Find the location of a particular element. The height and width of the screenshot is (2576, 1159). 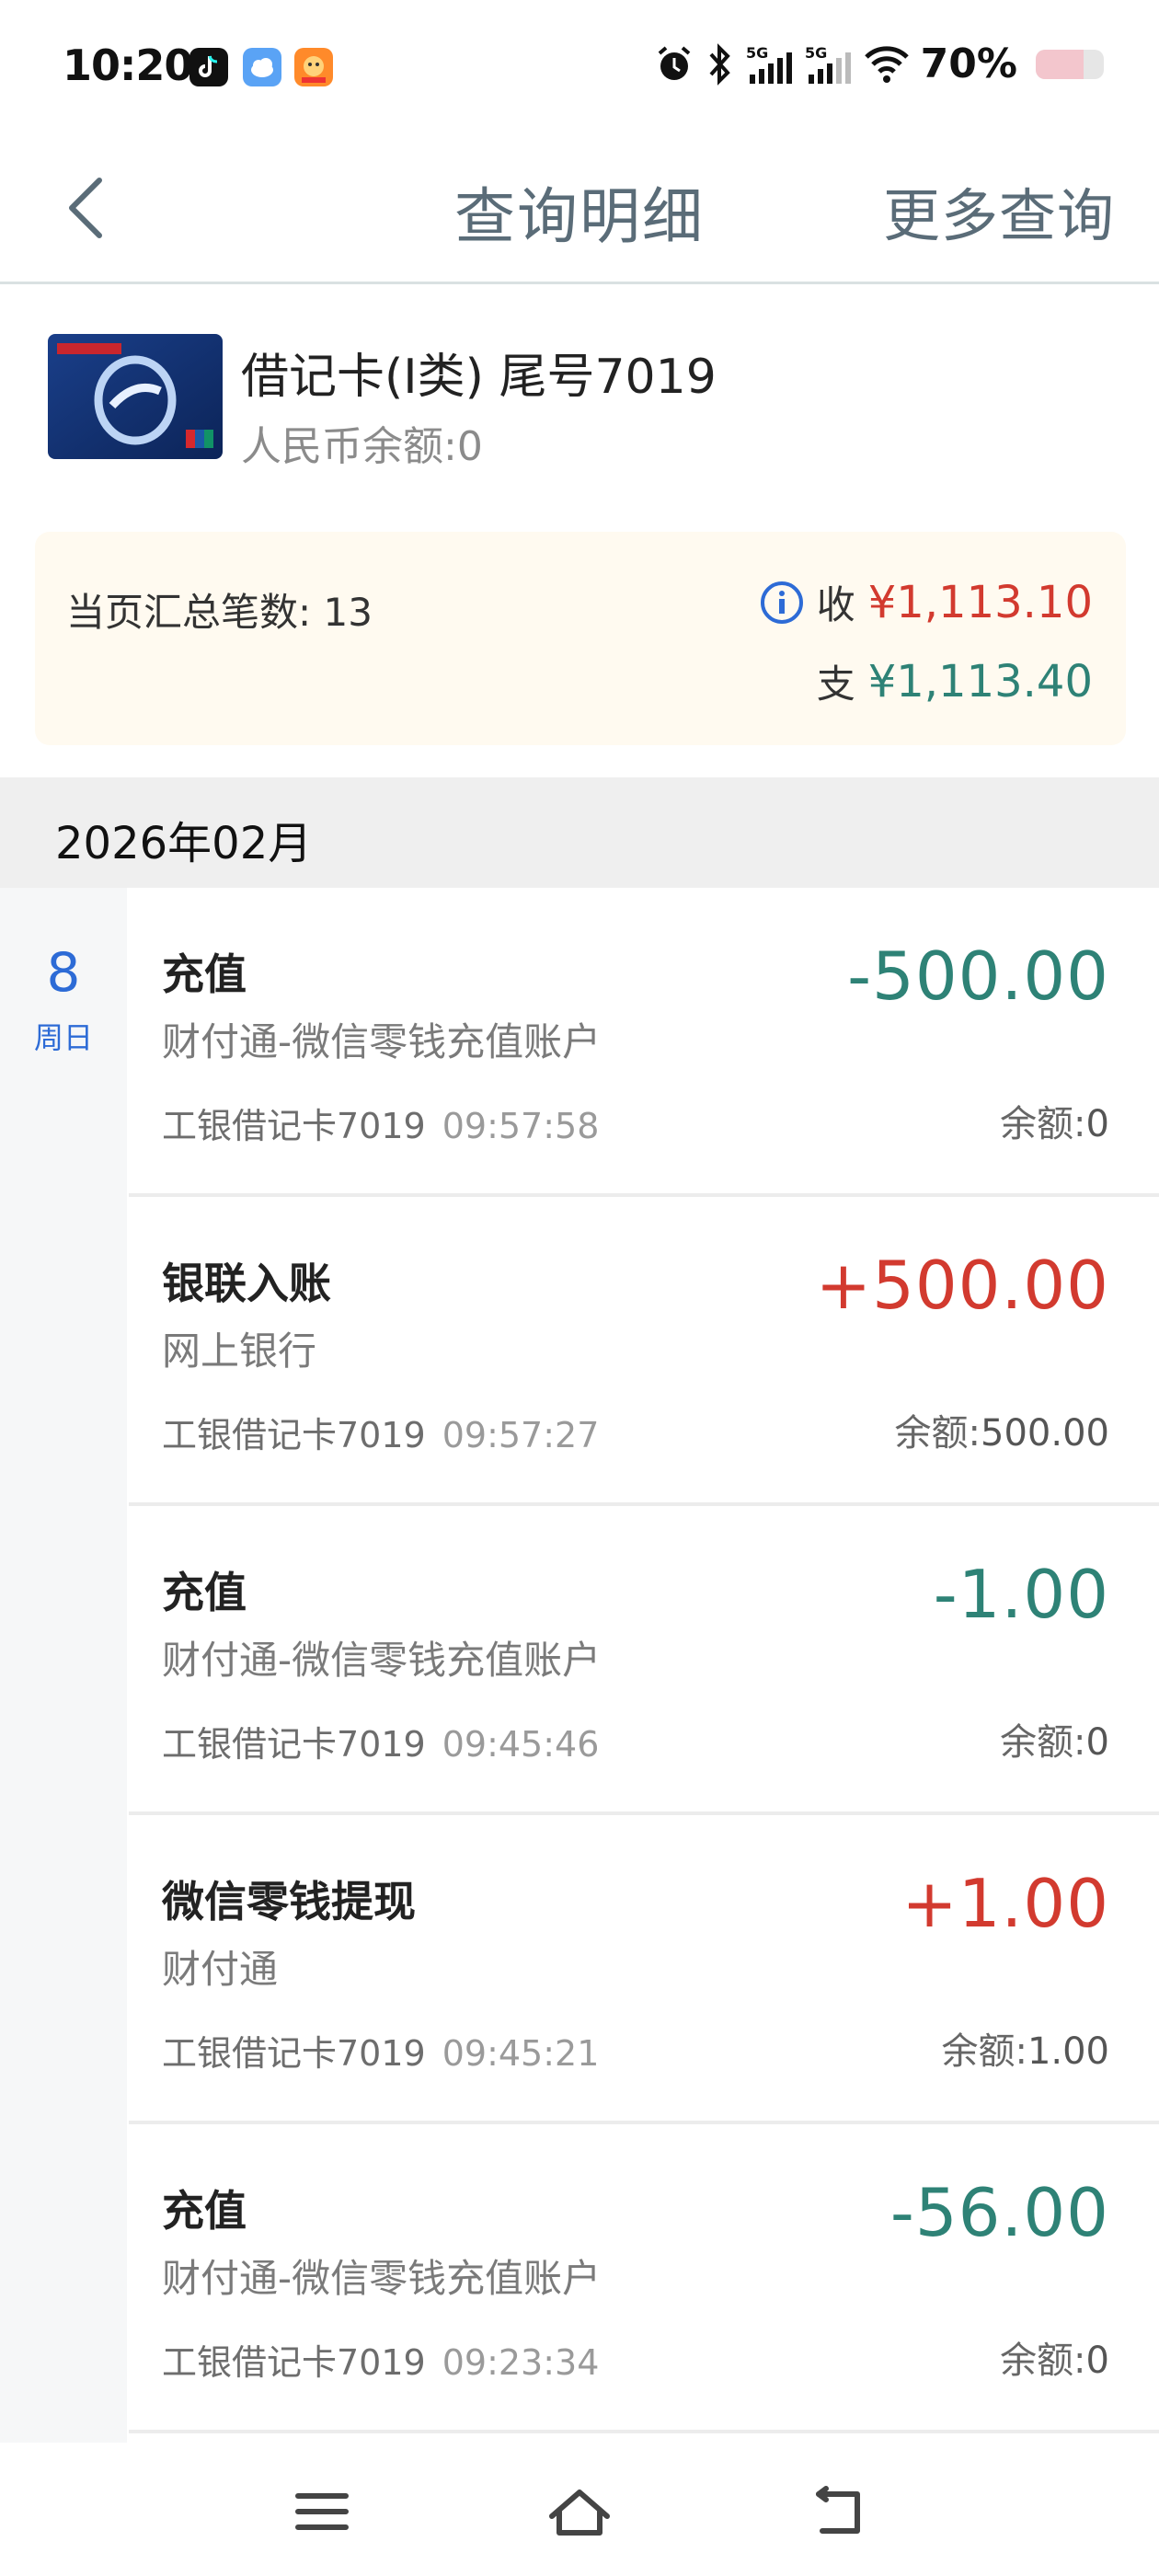

summary-count: 当页汇总笔数: 13 is located at coordinates (219, 612).